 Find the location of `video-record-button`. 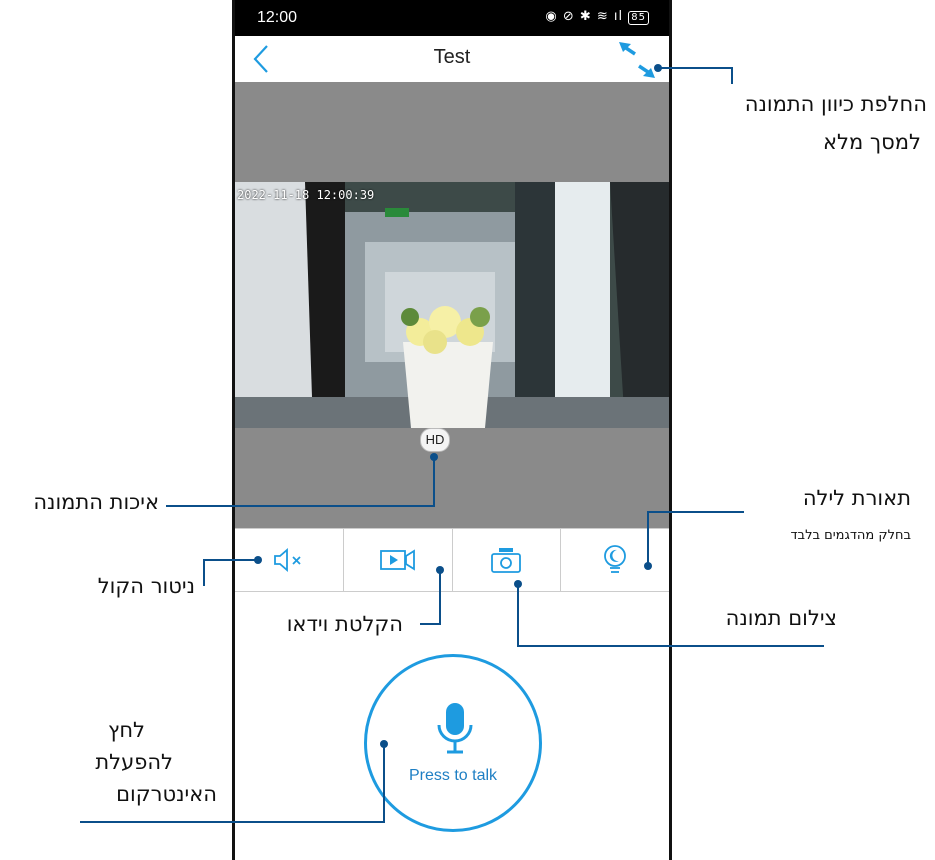

video-record-button is located at coordinates (398, 560).